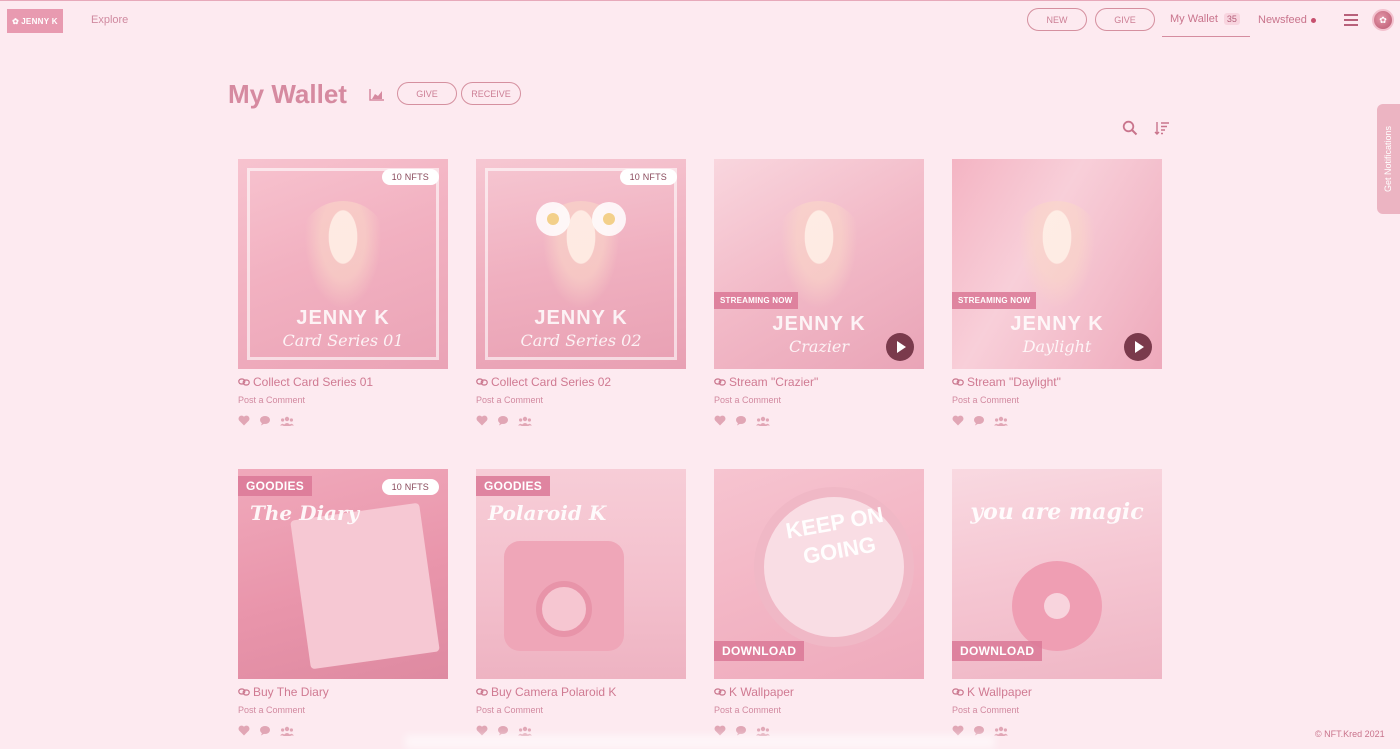 Image resolution: width=1400 pixels, height=749 pixels. What do you see at coordinates (377, 94) in the screenshot?
I see `chart-icon` at bounding box center [377, 94].